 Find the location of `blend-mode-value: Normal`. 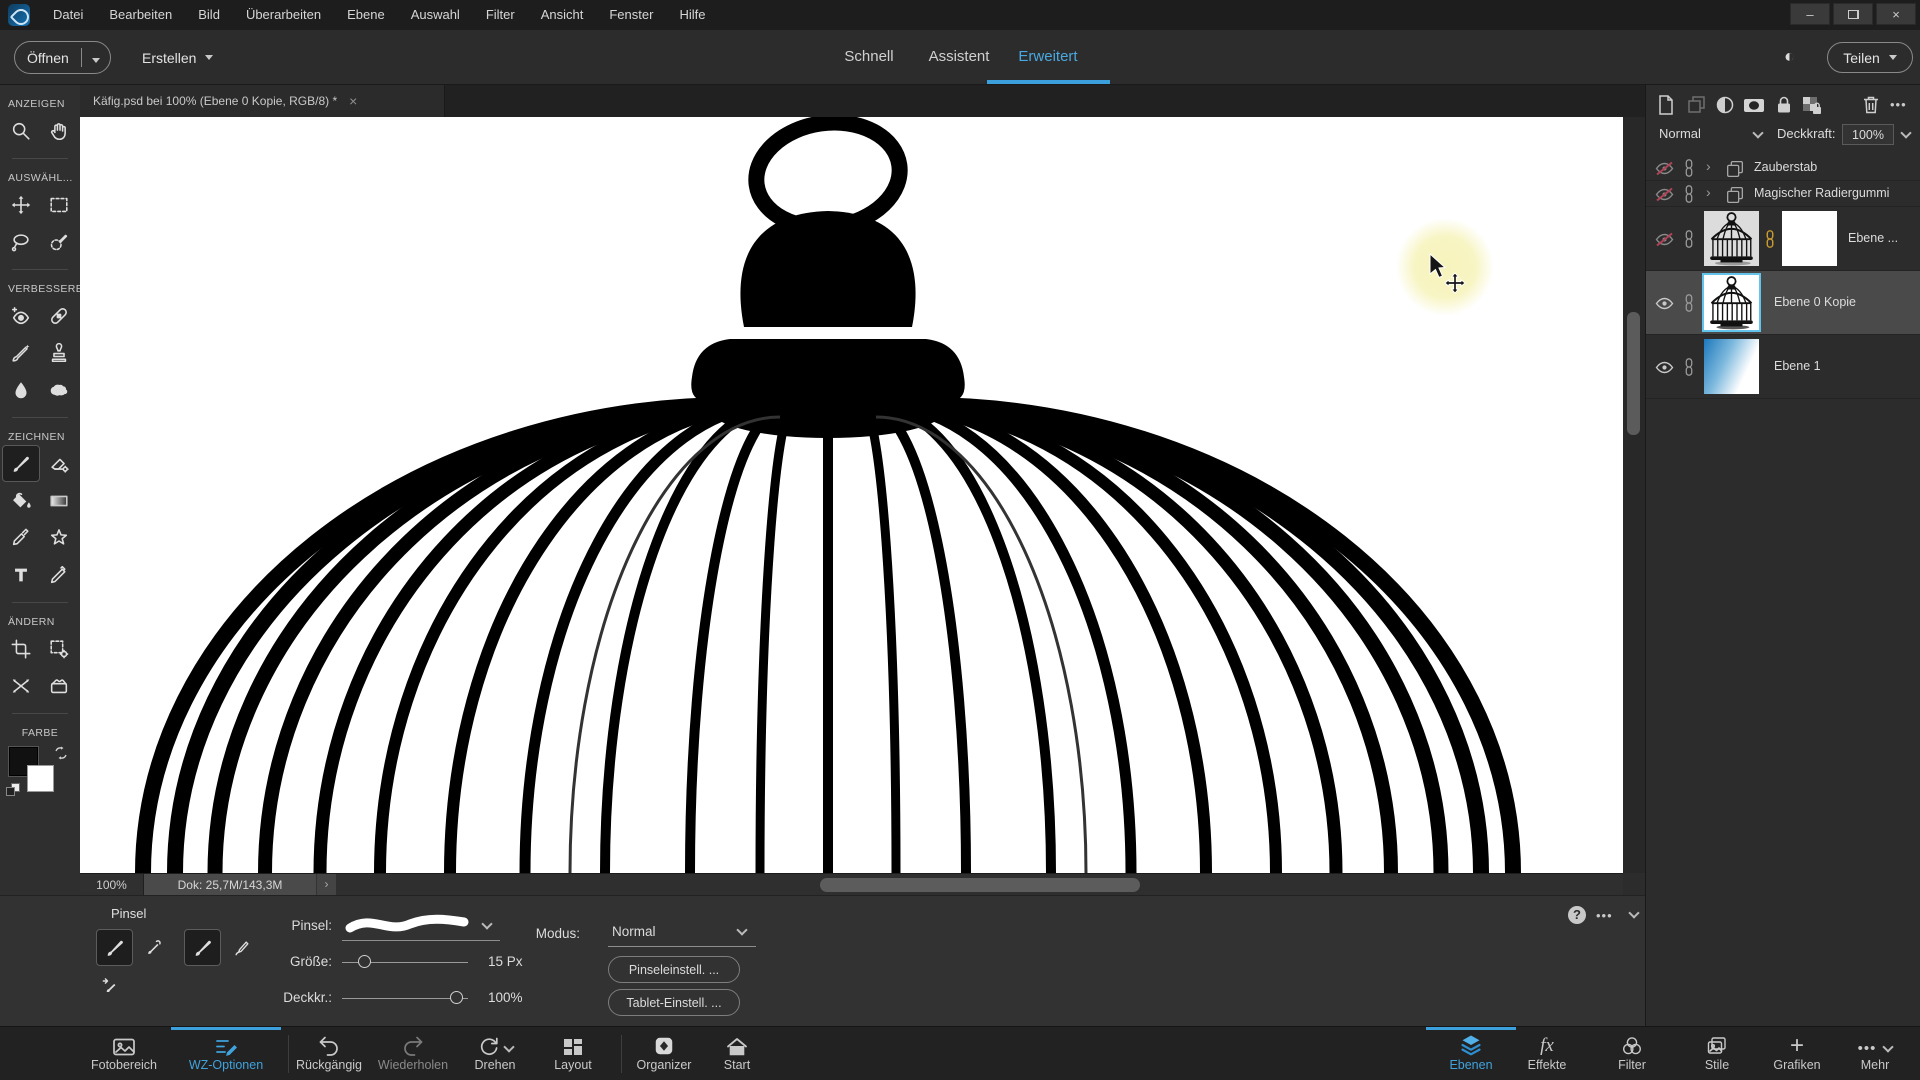

blend-mode-value: Normal is located at coordinates (1680, 133).